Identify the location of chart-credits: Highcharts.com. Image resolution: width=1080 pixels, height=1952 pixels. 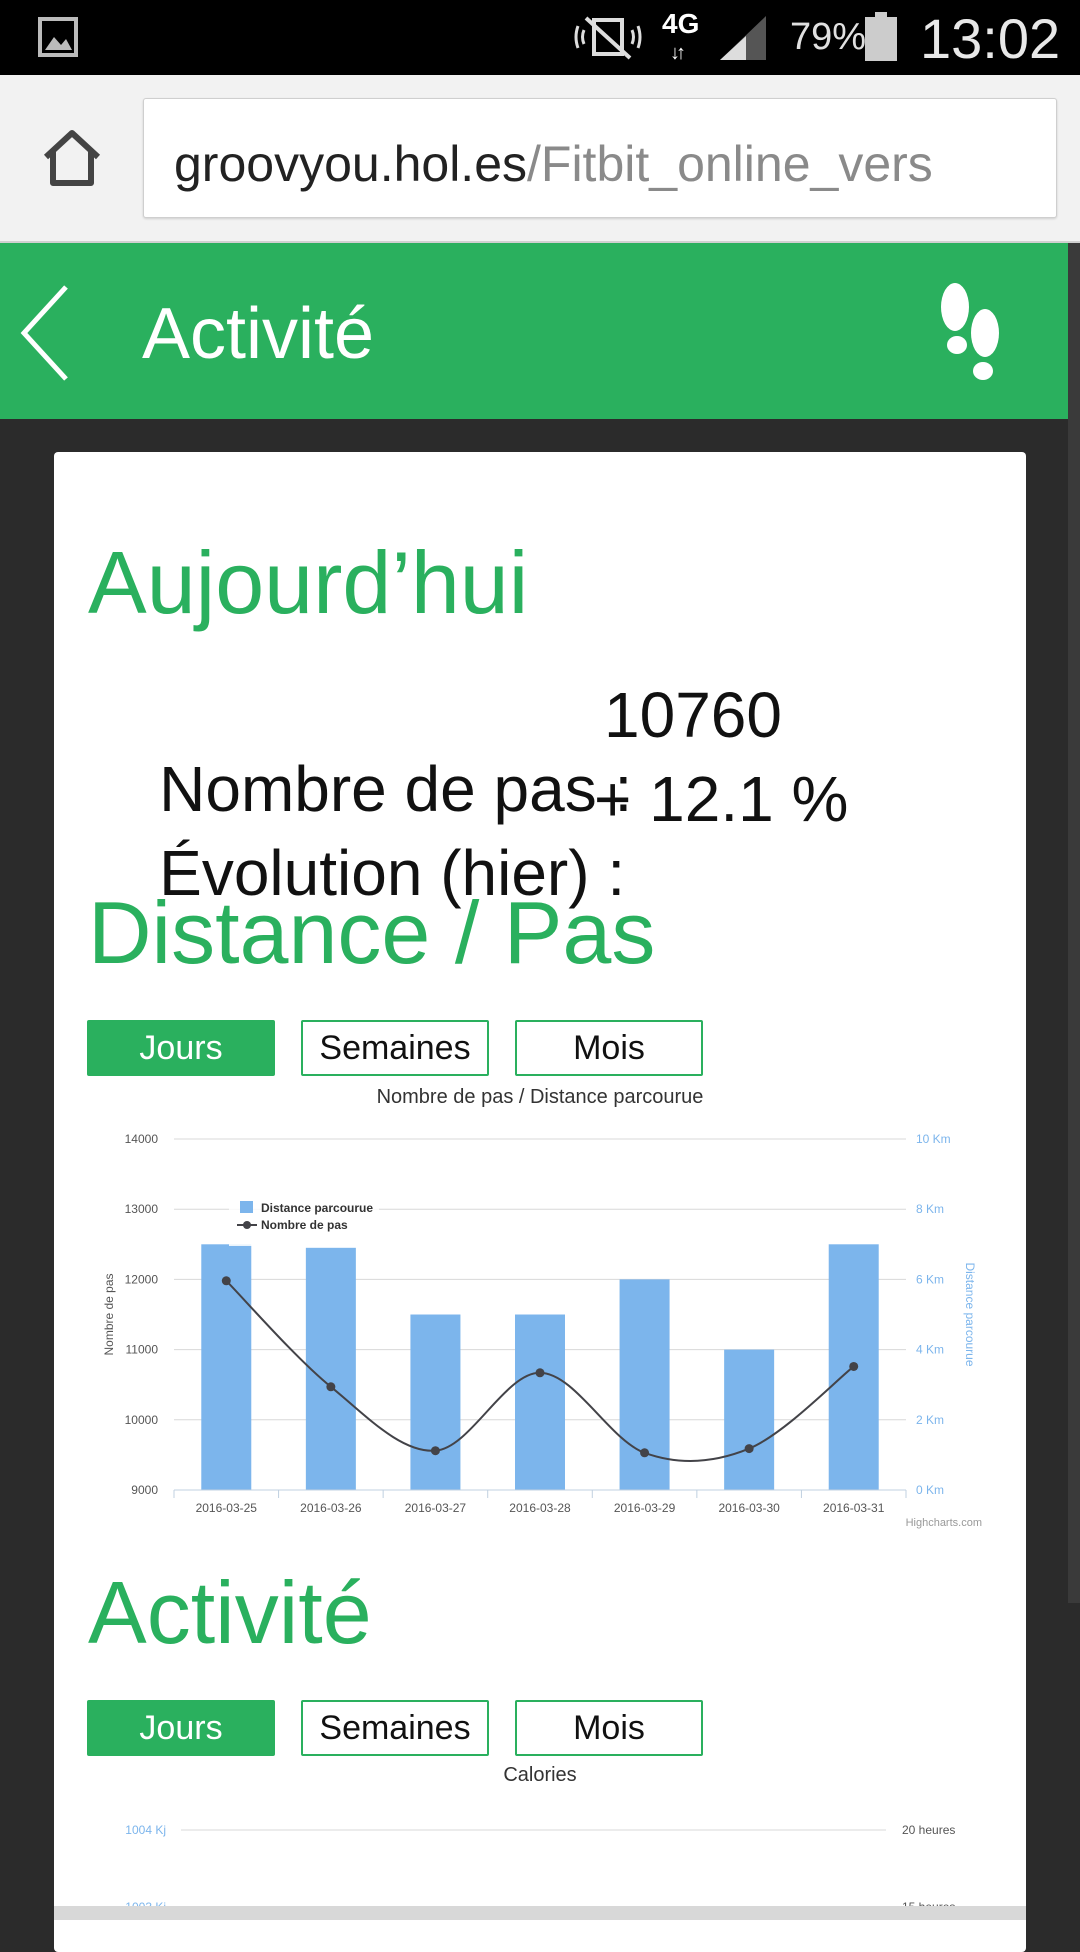
(944, 1523).